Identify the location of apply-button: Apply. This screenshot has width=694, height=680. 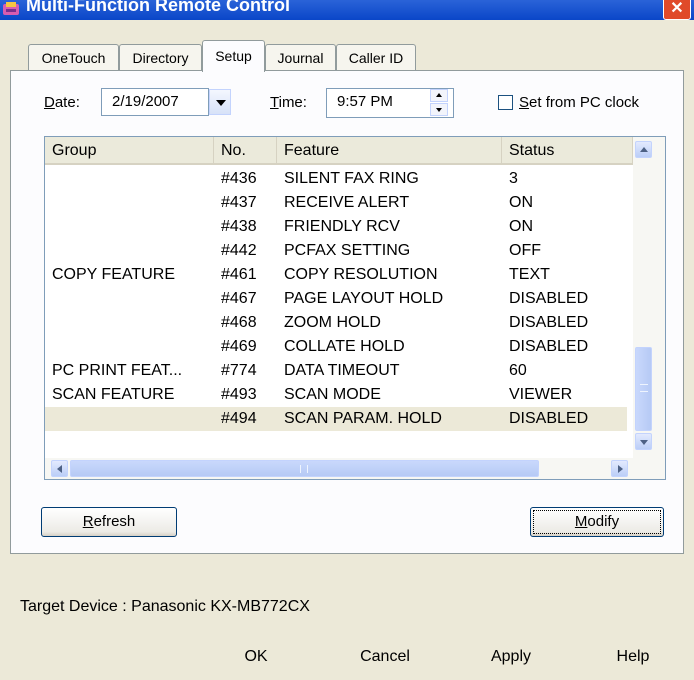
(511, 657).